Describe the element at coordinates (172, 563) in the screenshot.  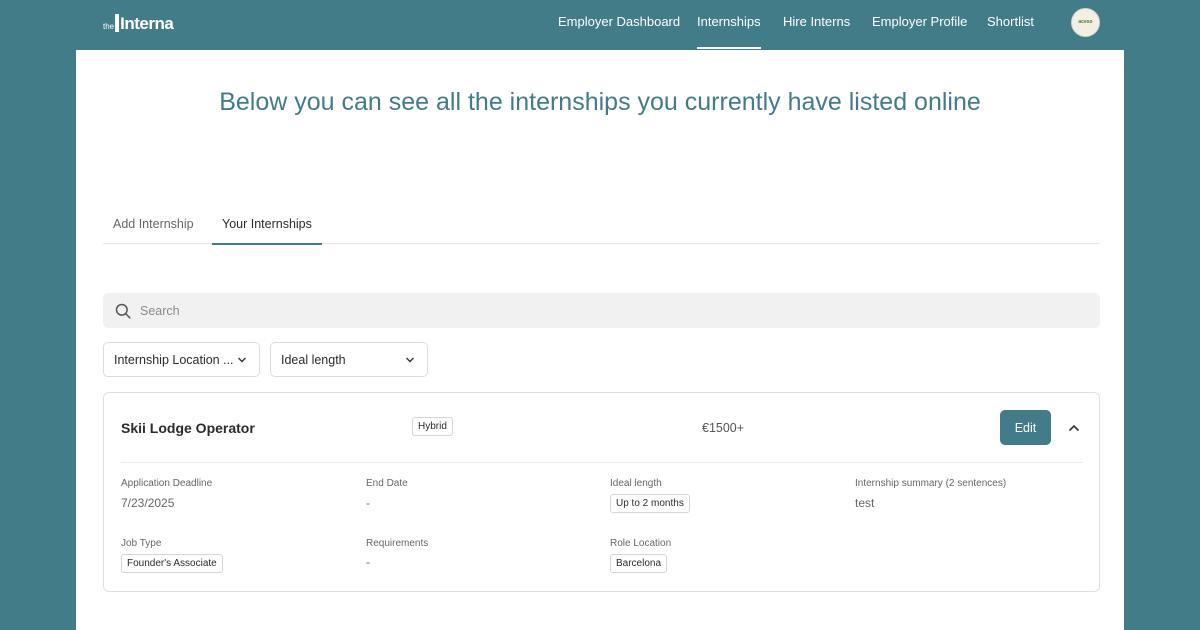
I see `job-type-value: Founder's Associate` at that location.